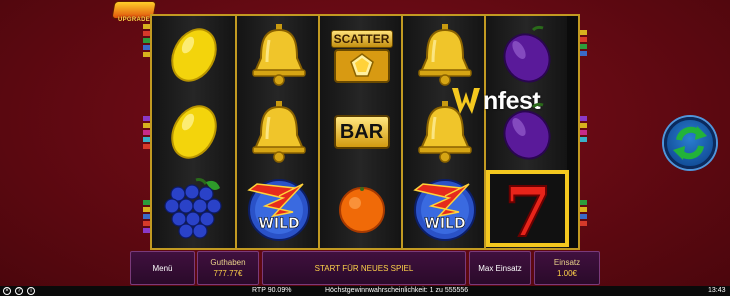 Image resolution: width=730 pixels, height=296 pixels. I want to click on close-icon: ×, so click(7, 291).